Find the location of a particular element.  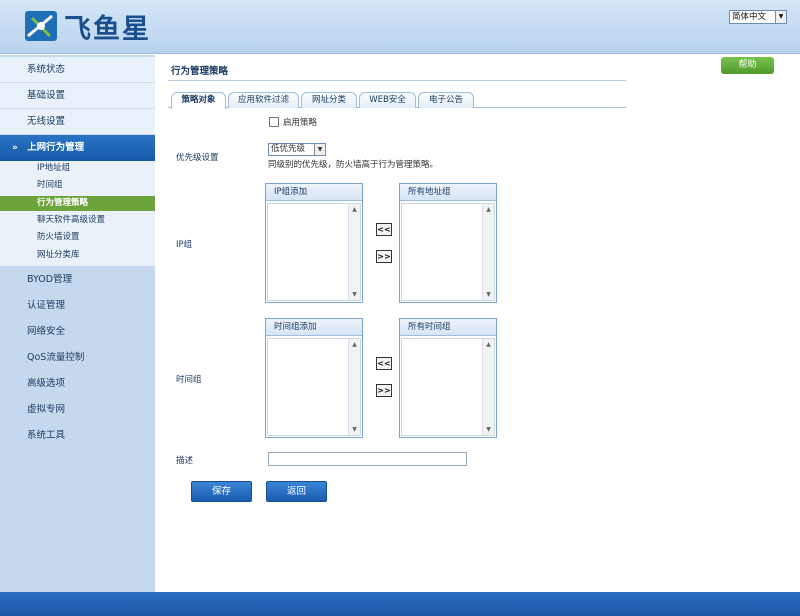

time-all-listbox: 所有时间组 ▲ ▼ is located at coordinates (448, 378).